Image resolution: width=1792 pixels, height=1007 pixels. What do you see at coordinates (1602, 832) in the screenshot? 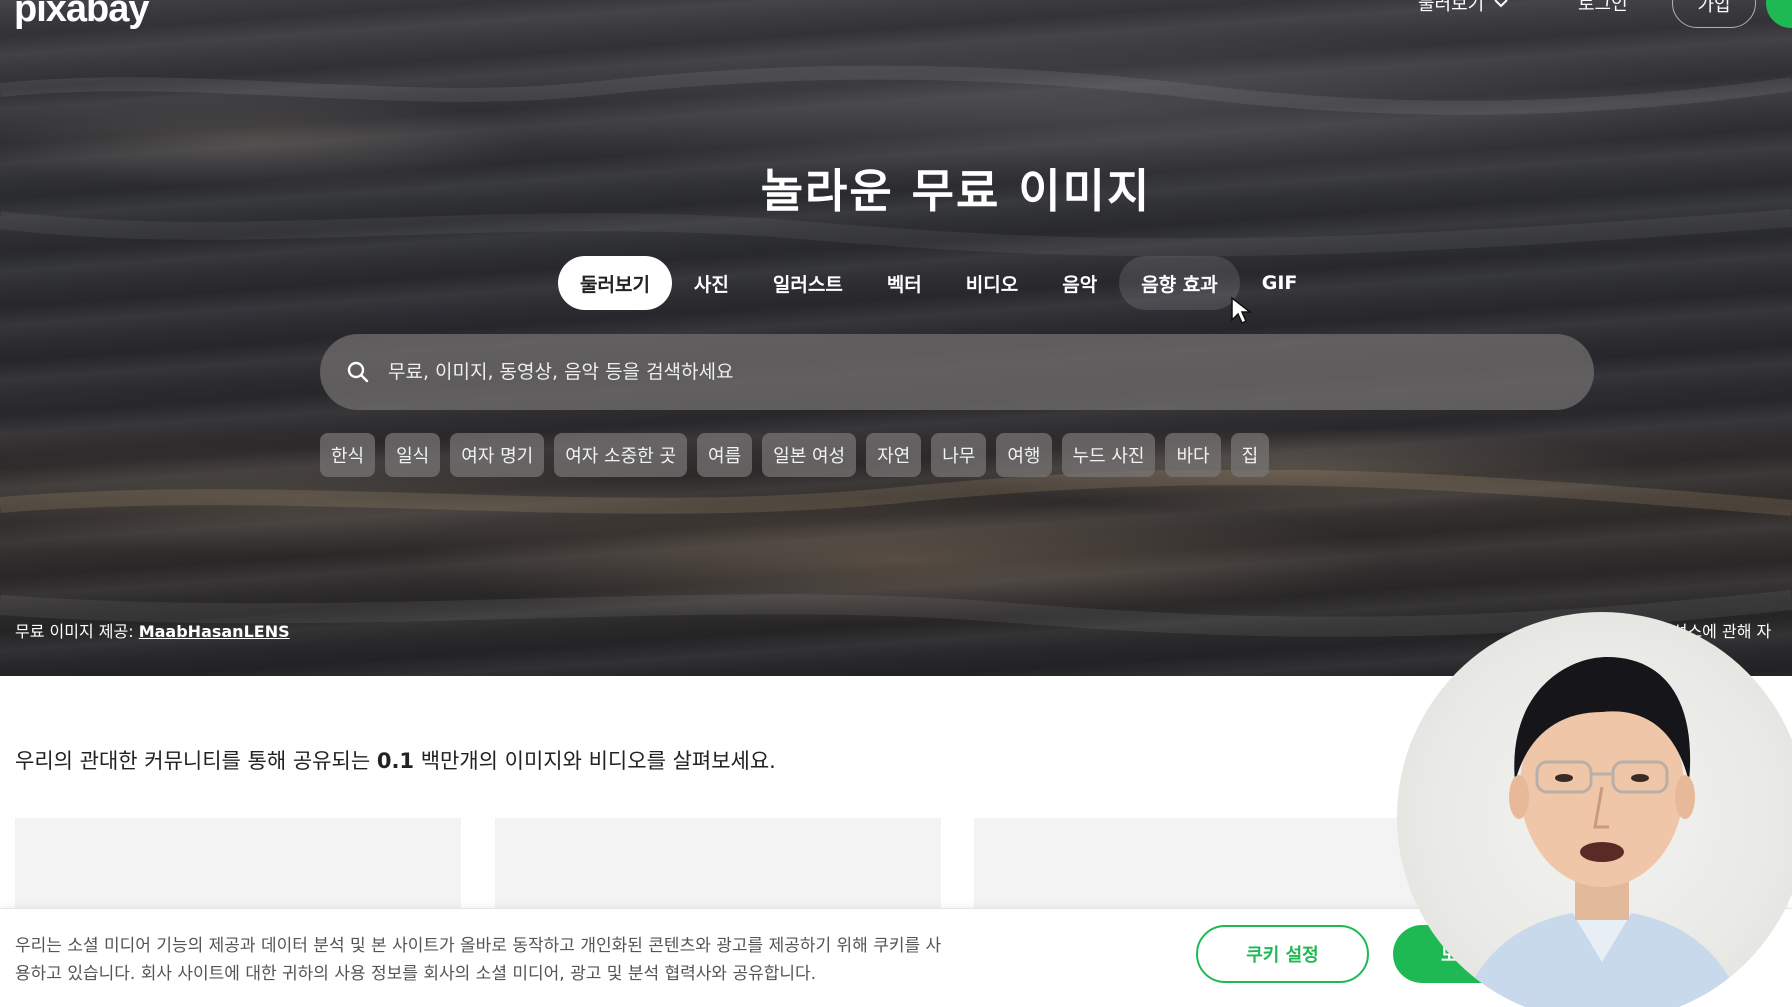
I see `presenter-figure` at bounding box center [1602, 832].